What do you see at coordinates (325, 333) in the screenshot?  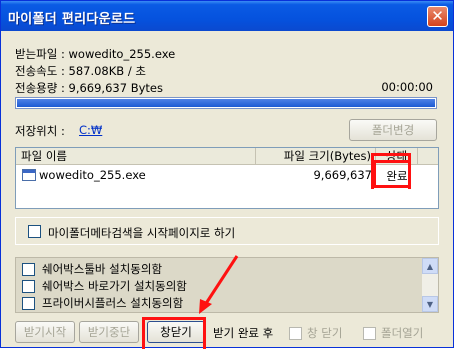 I see `close-after-label: 창 닫기` at bounding box center [325, 333].